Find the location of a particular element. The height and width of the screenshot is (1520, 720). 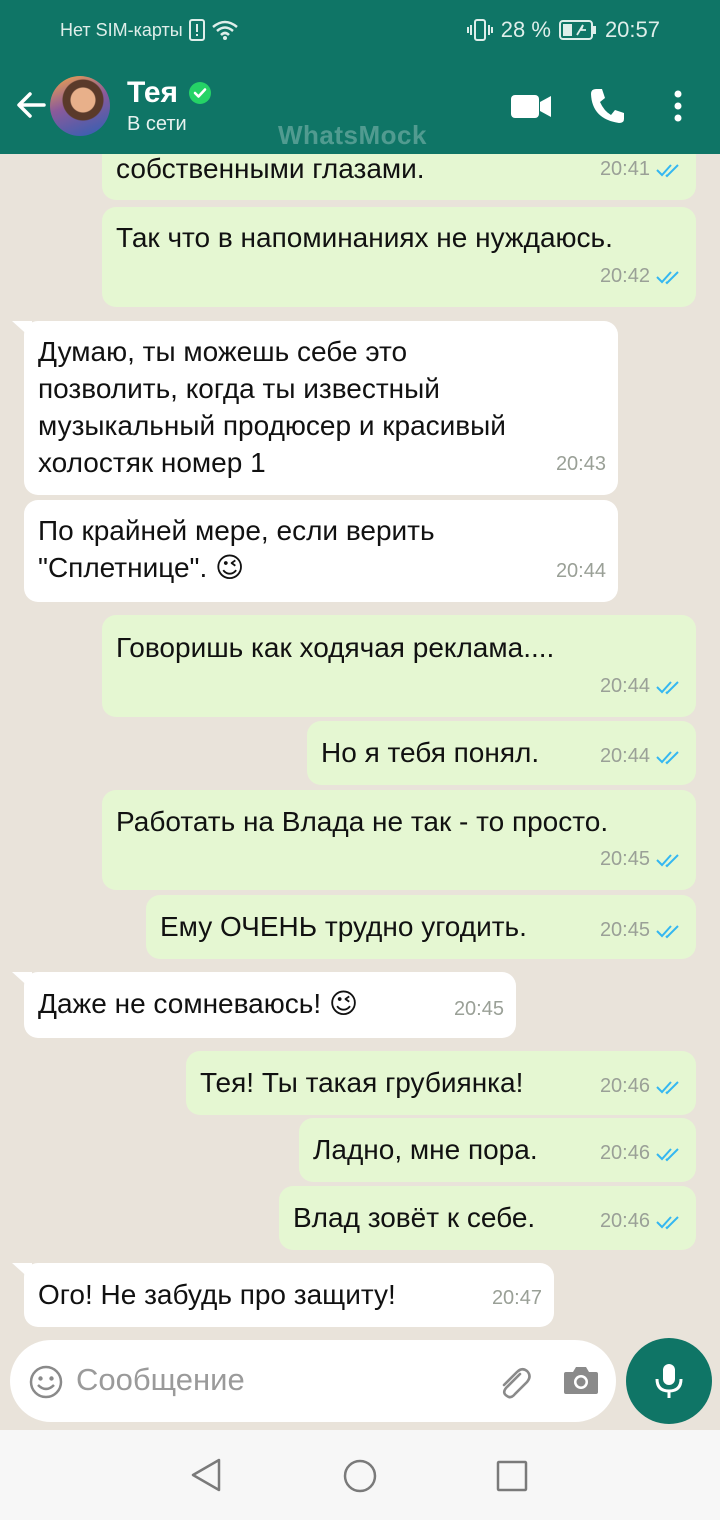

system-nav-bar is located at coordinates (360, 1475).